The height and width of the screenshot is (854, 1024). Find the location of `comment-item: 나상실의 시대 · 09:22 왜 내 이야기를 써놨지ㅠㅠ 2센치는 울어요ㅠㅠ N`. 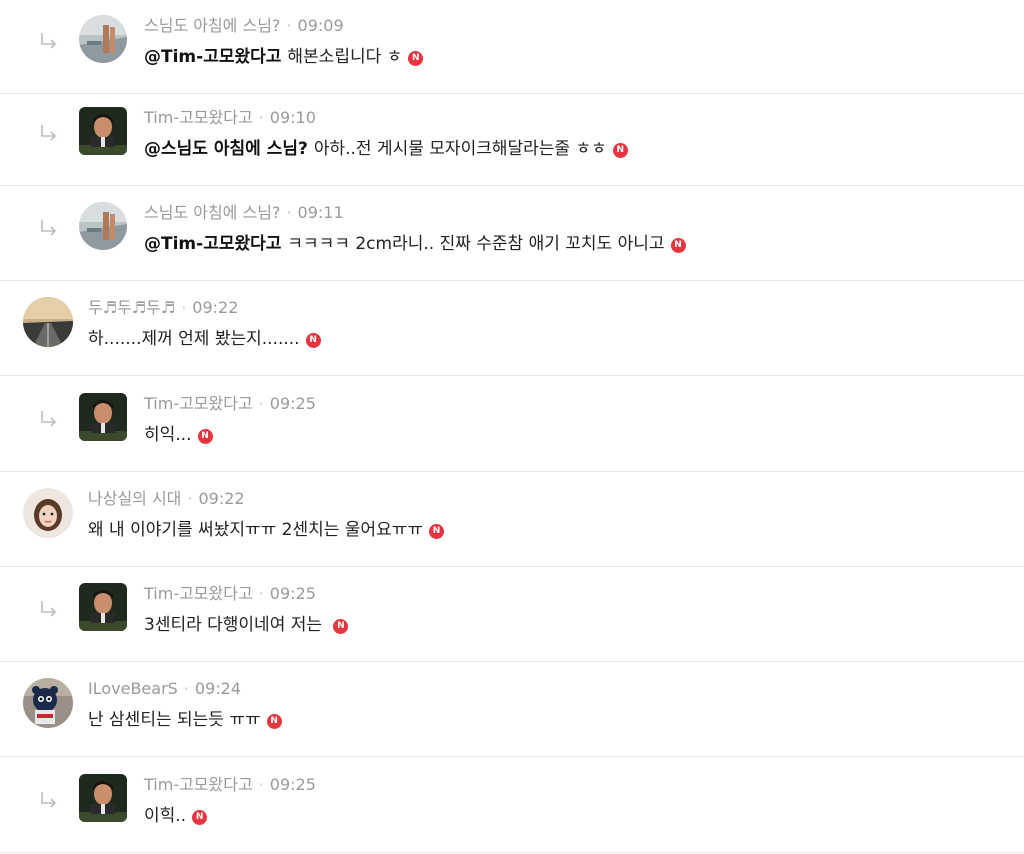

comment-item: 나상실의 시대 · 09:22 왜 내 이야기를 써놨지ㅠㅠ 2센치는 울어요ㅠㅠ N is located at coordinates (512, 520).